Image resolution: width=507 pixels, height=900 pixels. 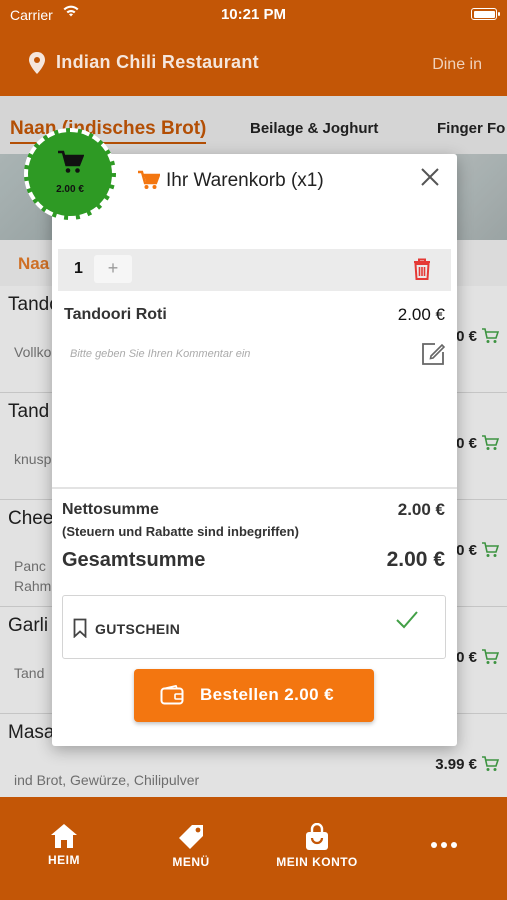 I want to click on trash-icon, so click(x=422, y=269).